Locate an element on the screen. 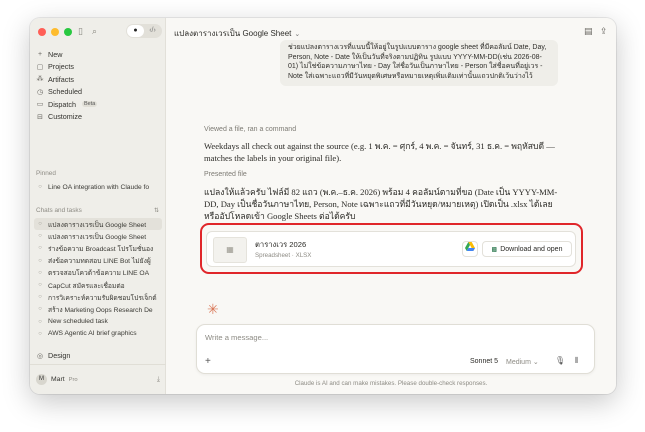  sidebar-item-projects: ▢ Projects is located at coordinates (98, 67).